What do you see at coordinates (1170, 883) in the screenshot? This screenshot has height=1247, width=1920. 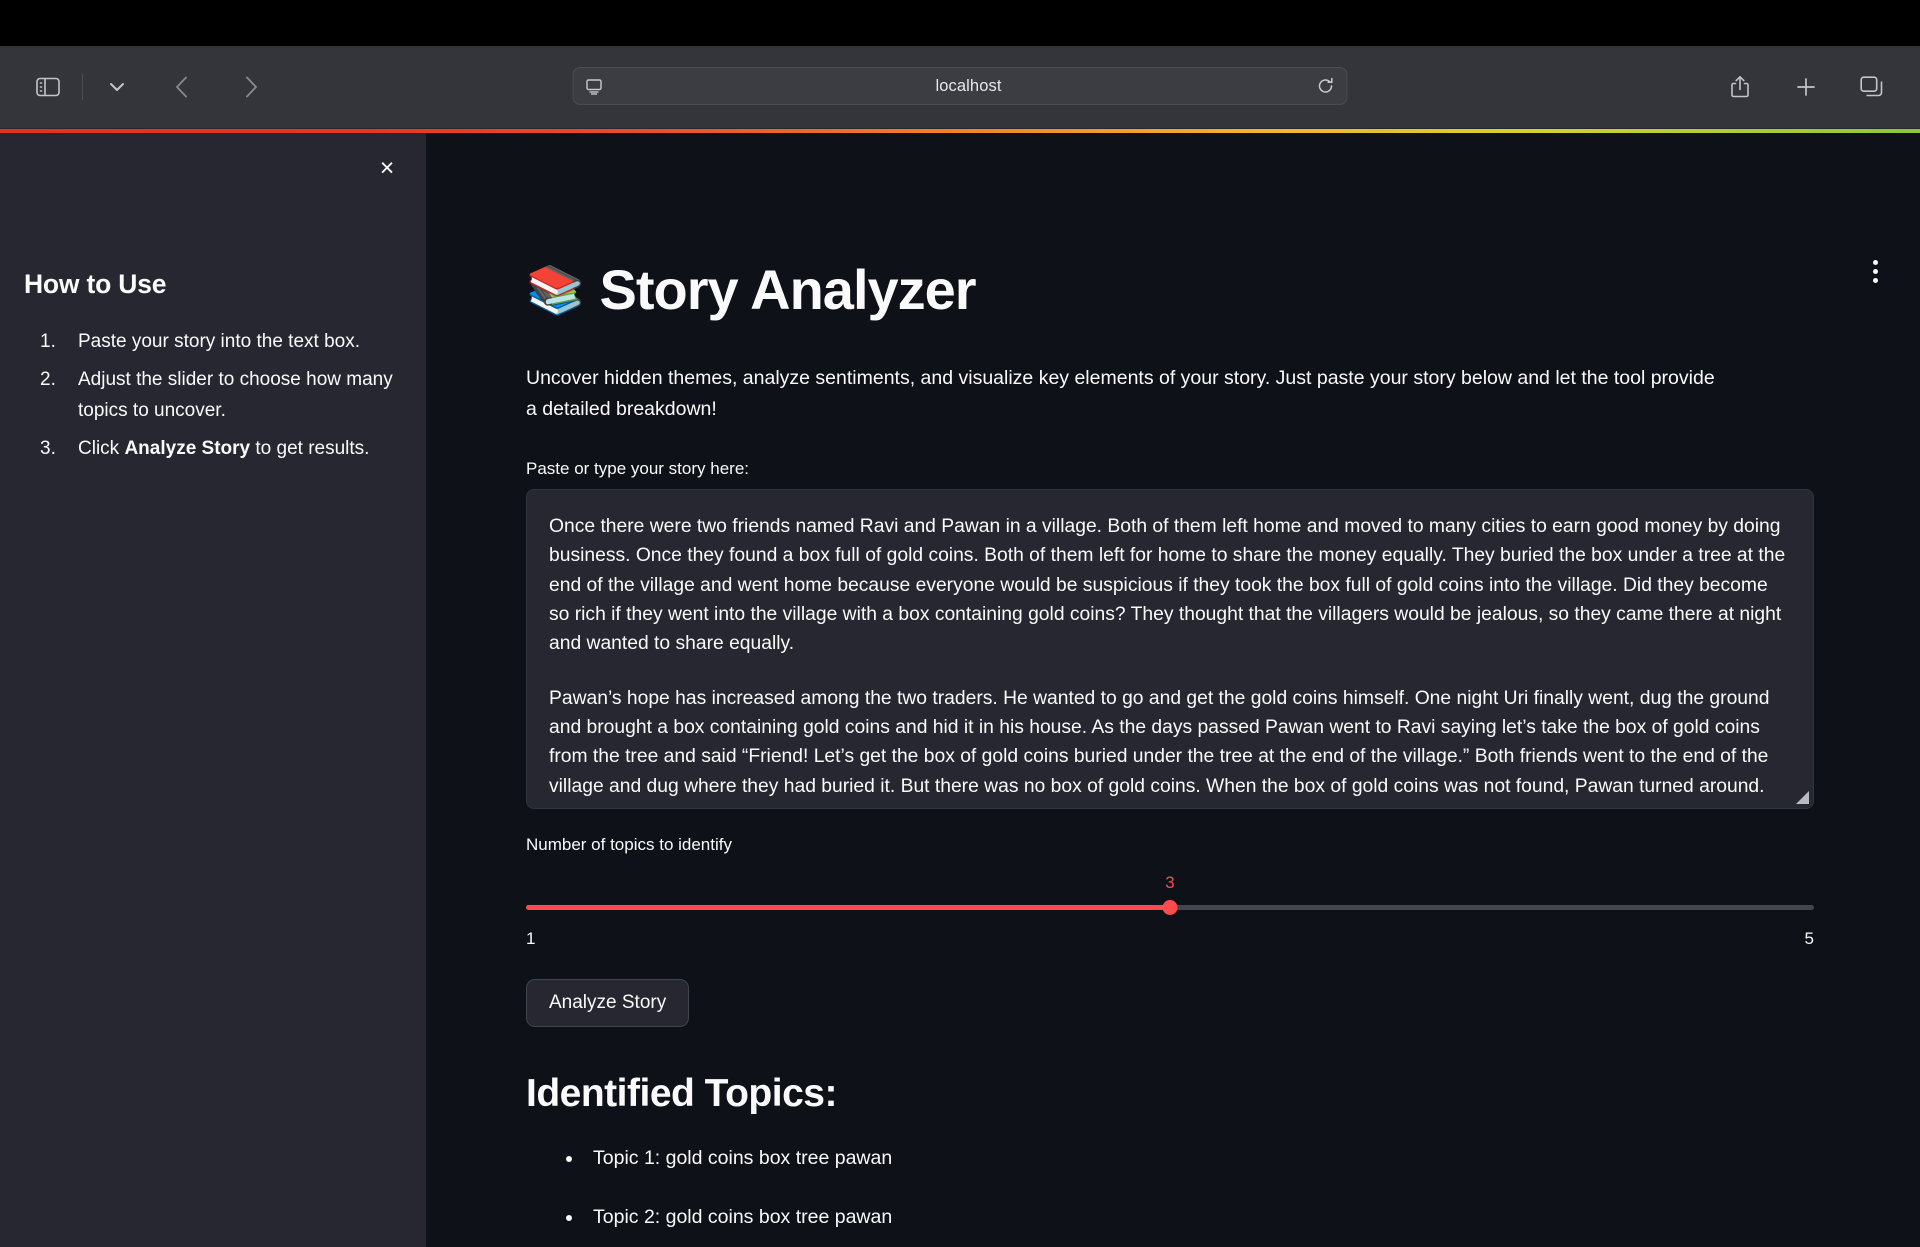 I see `slider-value-label: 3` at bounding box center [1170, 883].